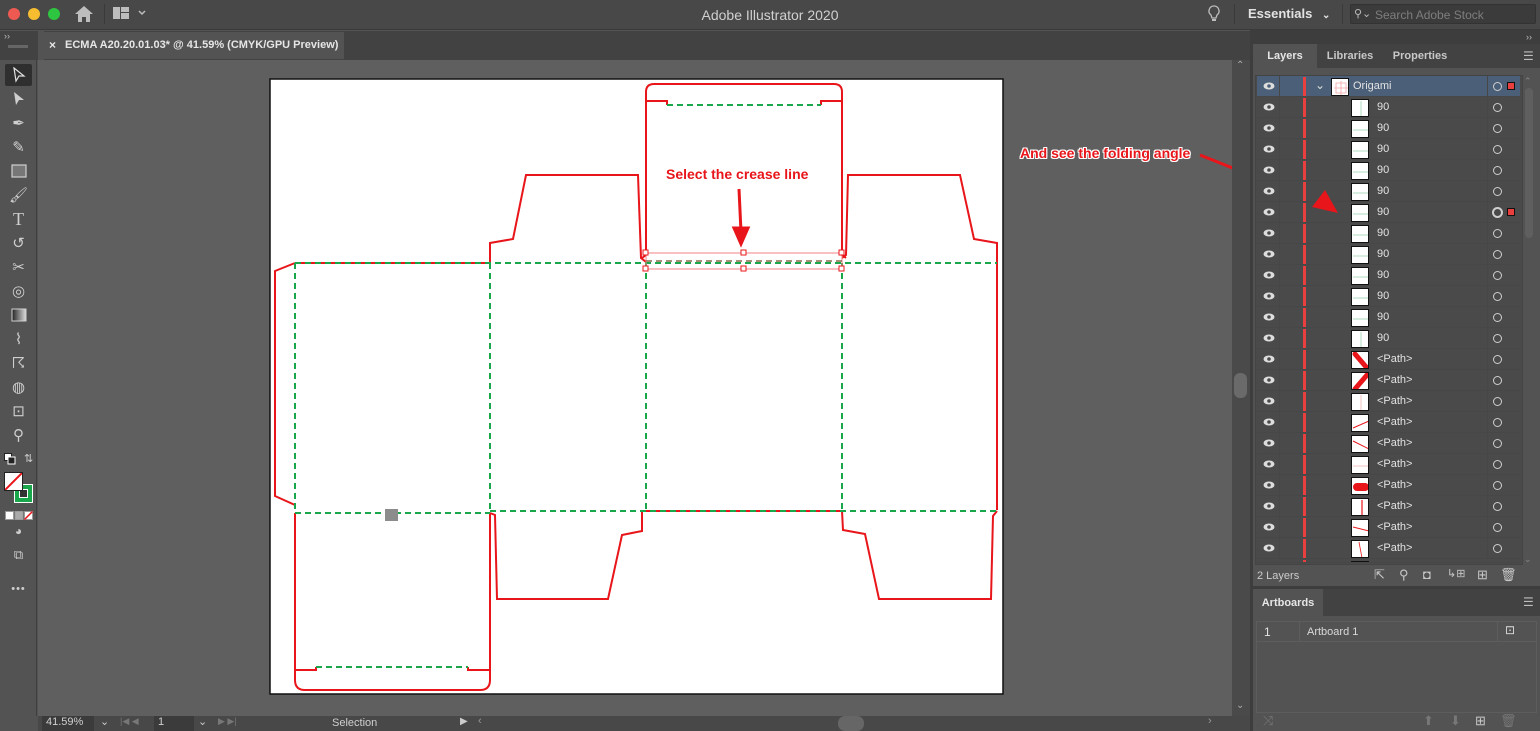  What do you see at coordinates (18, 531) in the screenshot?
I see `draw-mode-icon: ◕` at bounding box center [18, 531].